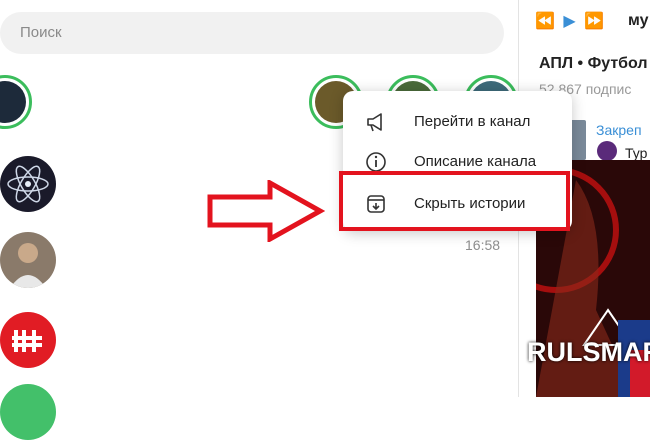 The width and height of the screenshot is (650, 440). What do you see at coordinates (266, 211) in the screenshot?
I see `pointer-arrow-icon` at bounding box center [266, 211].